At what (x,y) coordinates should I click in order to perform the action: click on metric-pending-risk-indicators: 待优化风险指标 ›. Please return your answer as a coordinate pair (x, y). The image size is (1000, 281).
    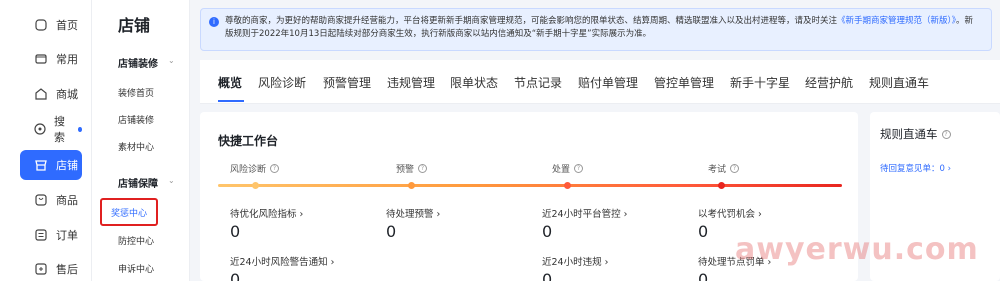
    Looking at the image, I should click on (266, 213).